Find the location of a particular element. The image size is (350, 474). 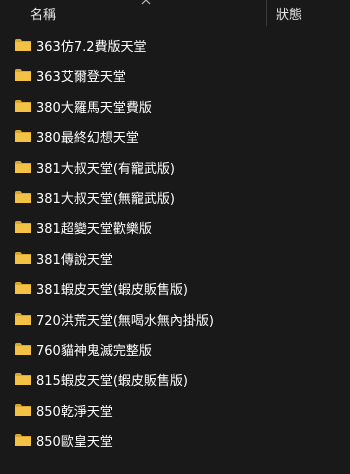

folder-name: 381大叔天堂(有寵武版) is located at coordinates (105, 169).